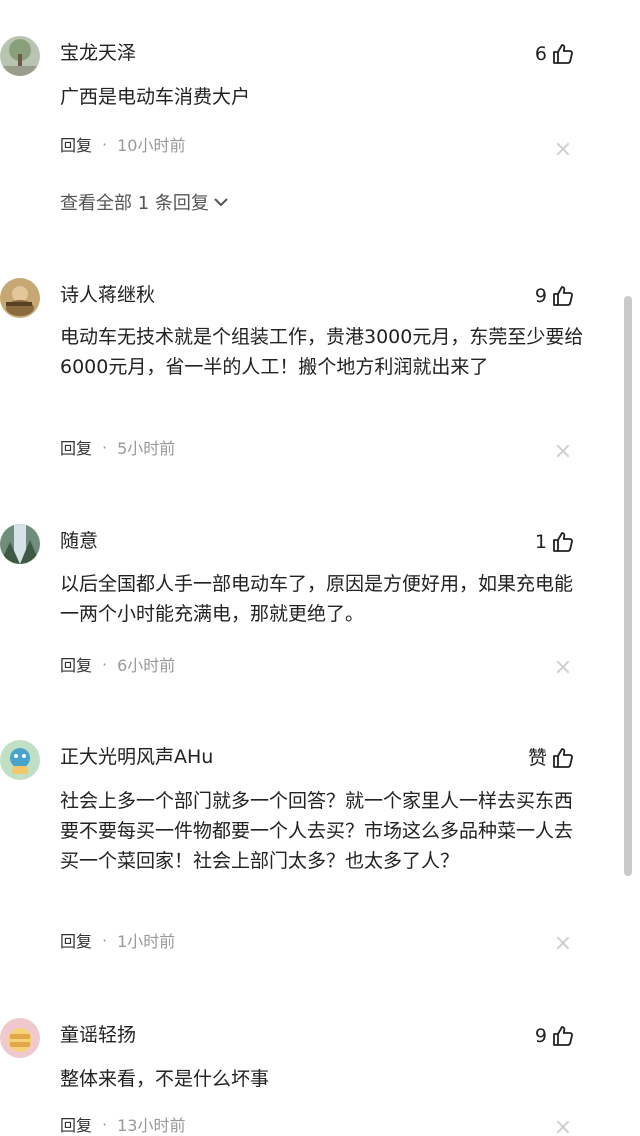 This screenshot has width=640, height=1136. I want to click on username: 诗人蒋继秋, so click(107, 295).